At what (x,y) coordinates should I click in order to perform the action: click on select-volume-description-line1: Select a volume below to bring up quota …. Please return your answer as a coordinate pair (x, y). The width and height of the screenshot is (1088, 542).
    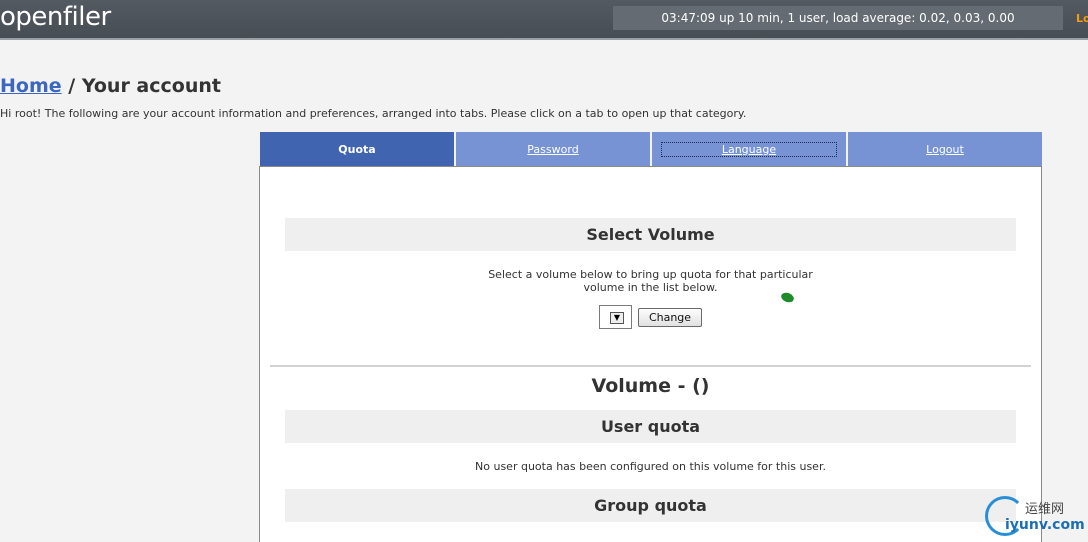
    Looking at the image, I should click on (650, 274).